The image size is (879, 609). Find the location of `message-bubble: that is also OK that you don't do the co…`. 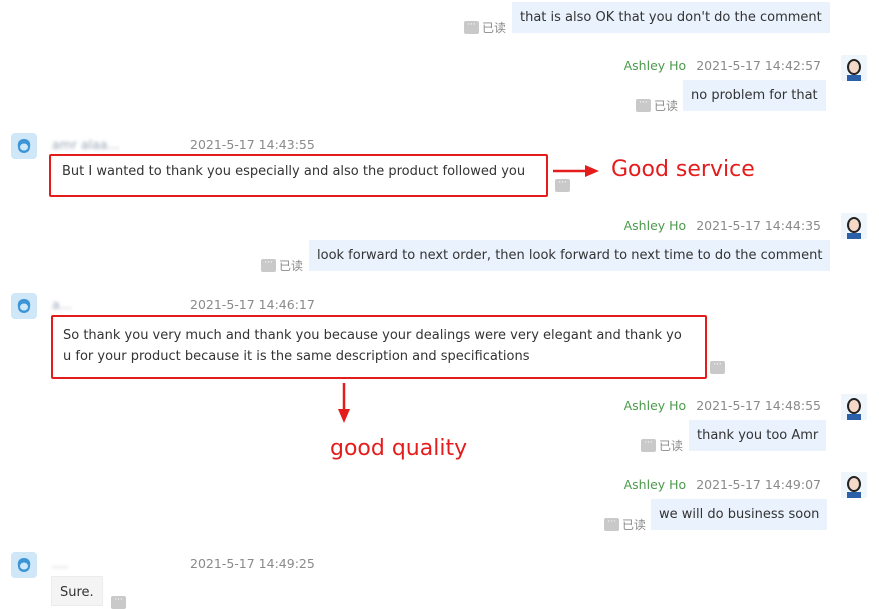

message-bubble: that is also OK that you don't do the co… is located at coordinates (671, 17).